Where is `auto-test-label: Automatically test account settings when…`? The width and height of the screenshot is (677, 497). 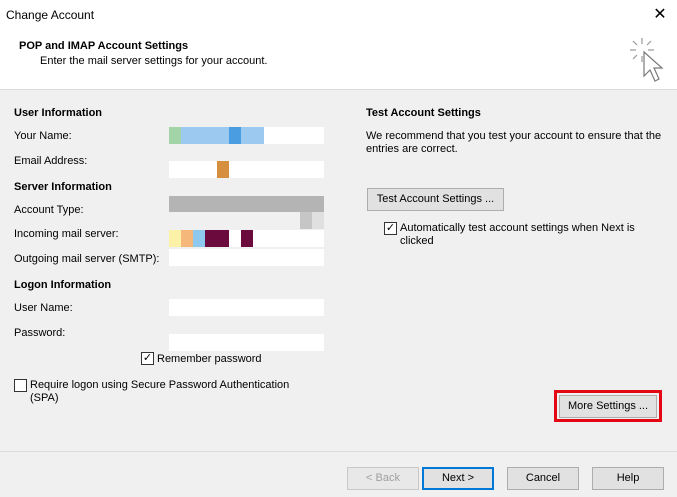 auto-test-label: Automatically test account settings when… is located at coordinates (525, 235).